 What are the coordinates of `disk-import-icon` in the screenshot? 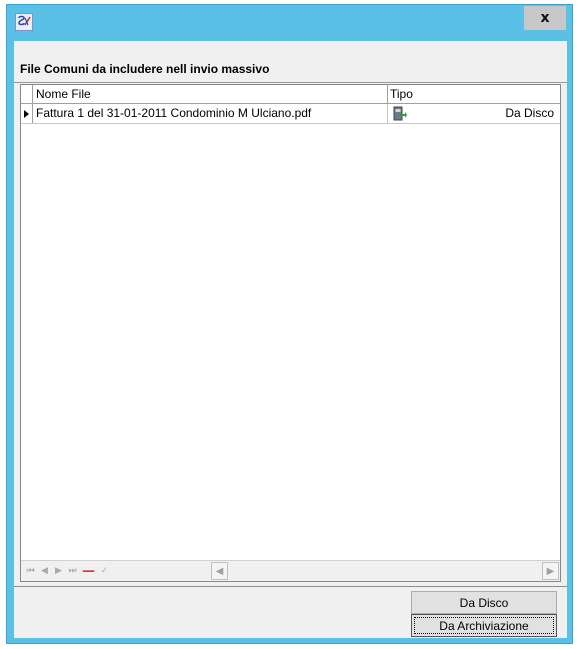 It's located at (401, 113).